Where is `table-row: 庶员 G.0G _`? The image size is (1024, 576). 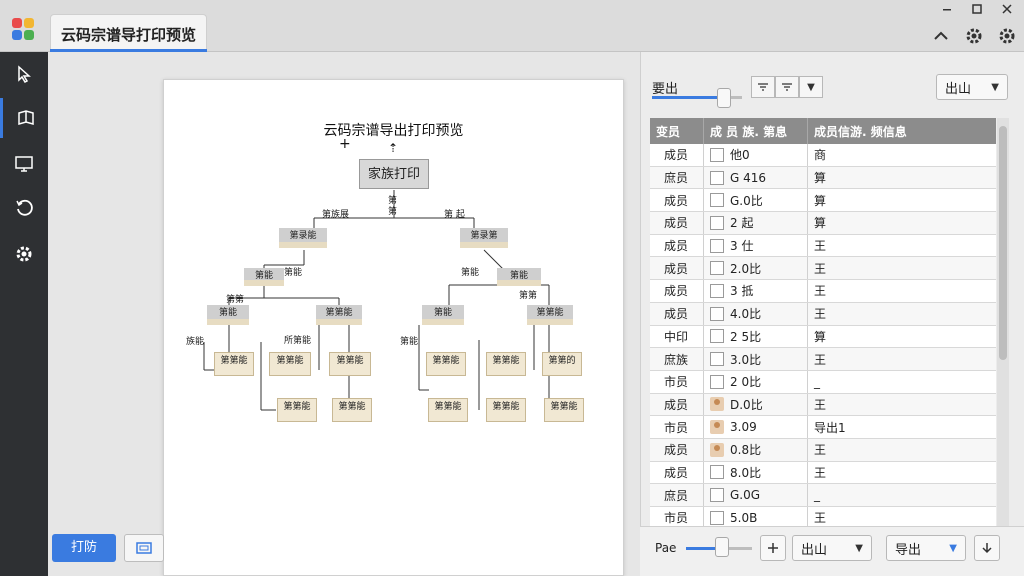
table-row: 庶员 G.0G _ is located at coordinates (823, 495).